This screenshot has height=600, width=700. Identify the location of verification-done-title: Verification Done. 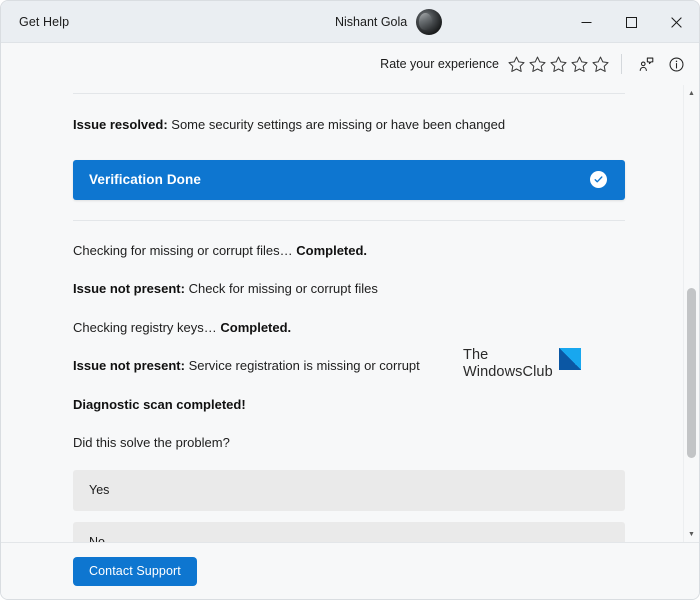
(145, 180).